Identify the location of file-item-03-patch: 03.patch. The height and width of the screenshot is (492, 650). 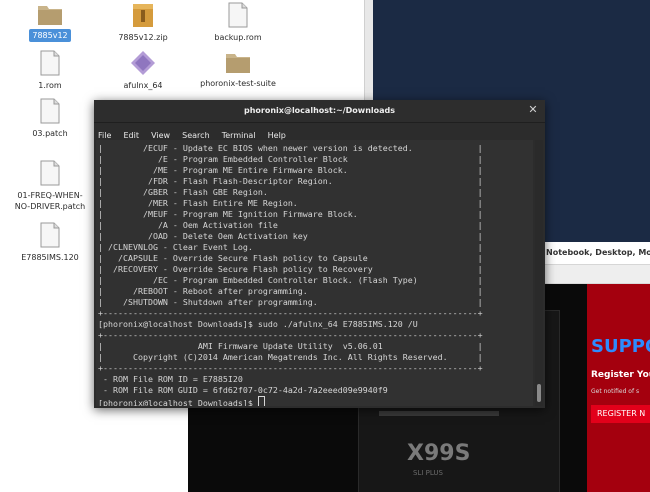
(50, 119).